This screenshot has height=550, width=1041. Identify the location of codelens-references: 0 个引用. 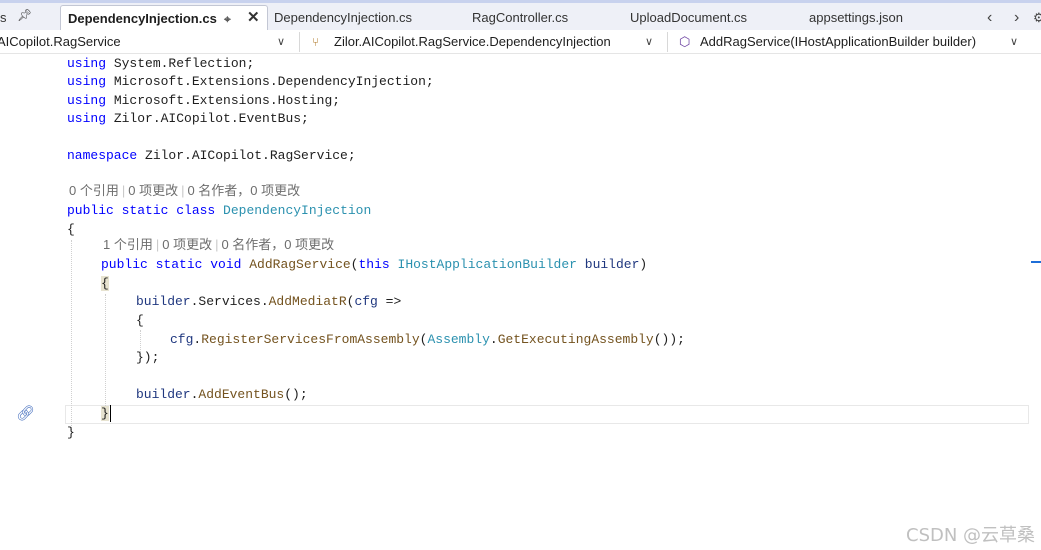
(94, 190).